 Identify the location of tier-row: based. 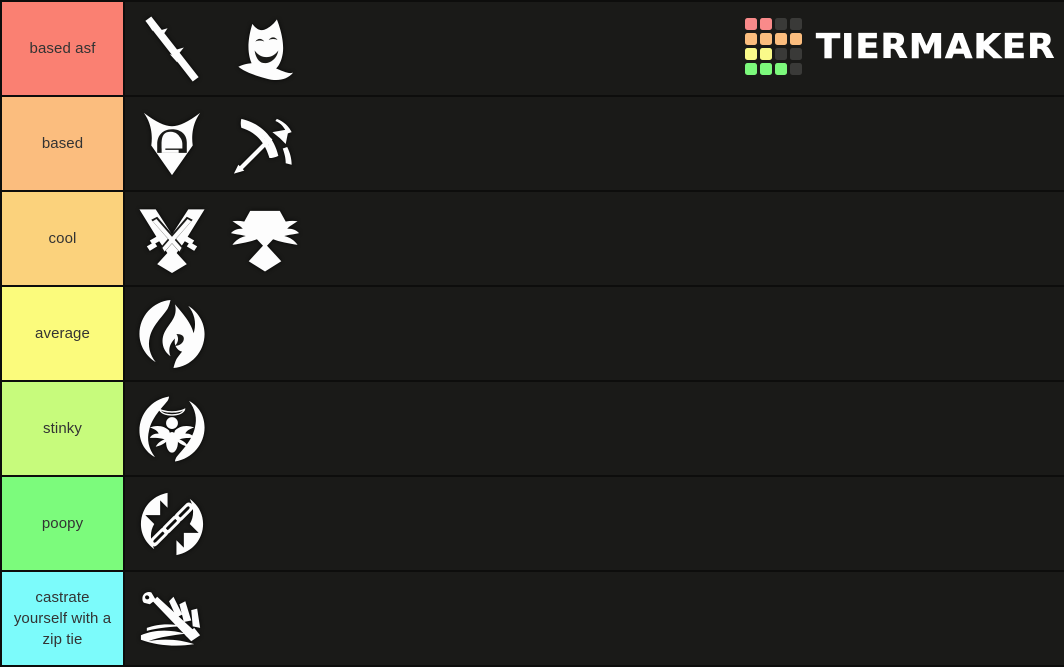
(532, 144).